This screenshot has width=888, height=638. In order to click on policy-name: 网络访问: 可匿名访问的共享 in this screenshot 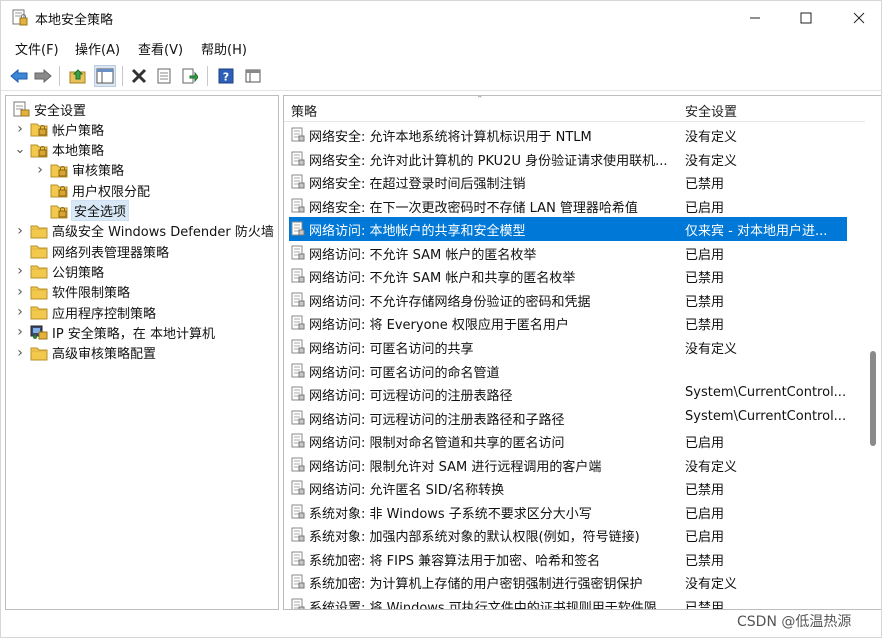, I will do `click(391, 349)`.